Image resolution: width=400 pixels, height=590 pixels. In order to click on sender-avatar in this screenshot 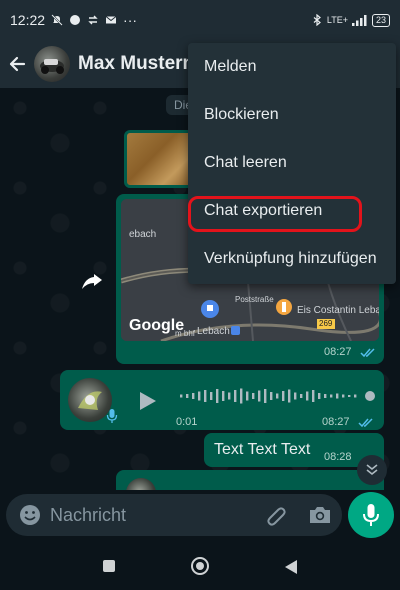, I will do `click(141, 484)`.